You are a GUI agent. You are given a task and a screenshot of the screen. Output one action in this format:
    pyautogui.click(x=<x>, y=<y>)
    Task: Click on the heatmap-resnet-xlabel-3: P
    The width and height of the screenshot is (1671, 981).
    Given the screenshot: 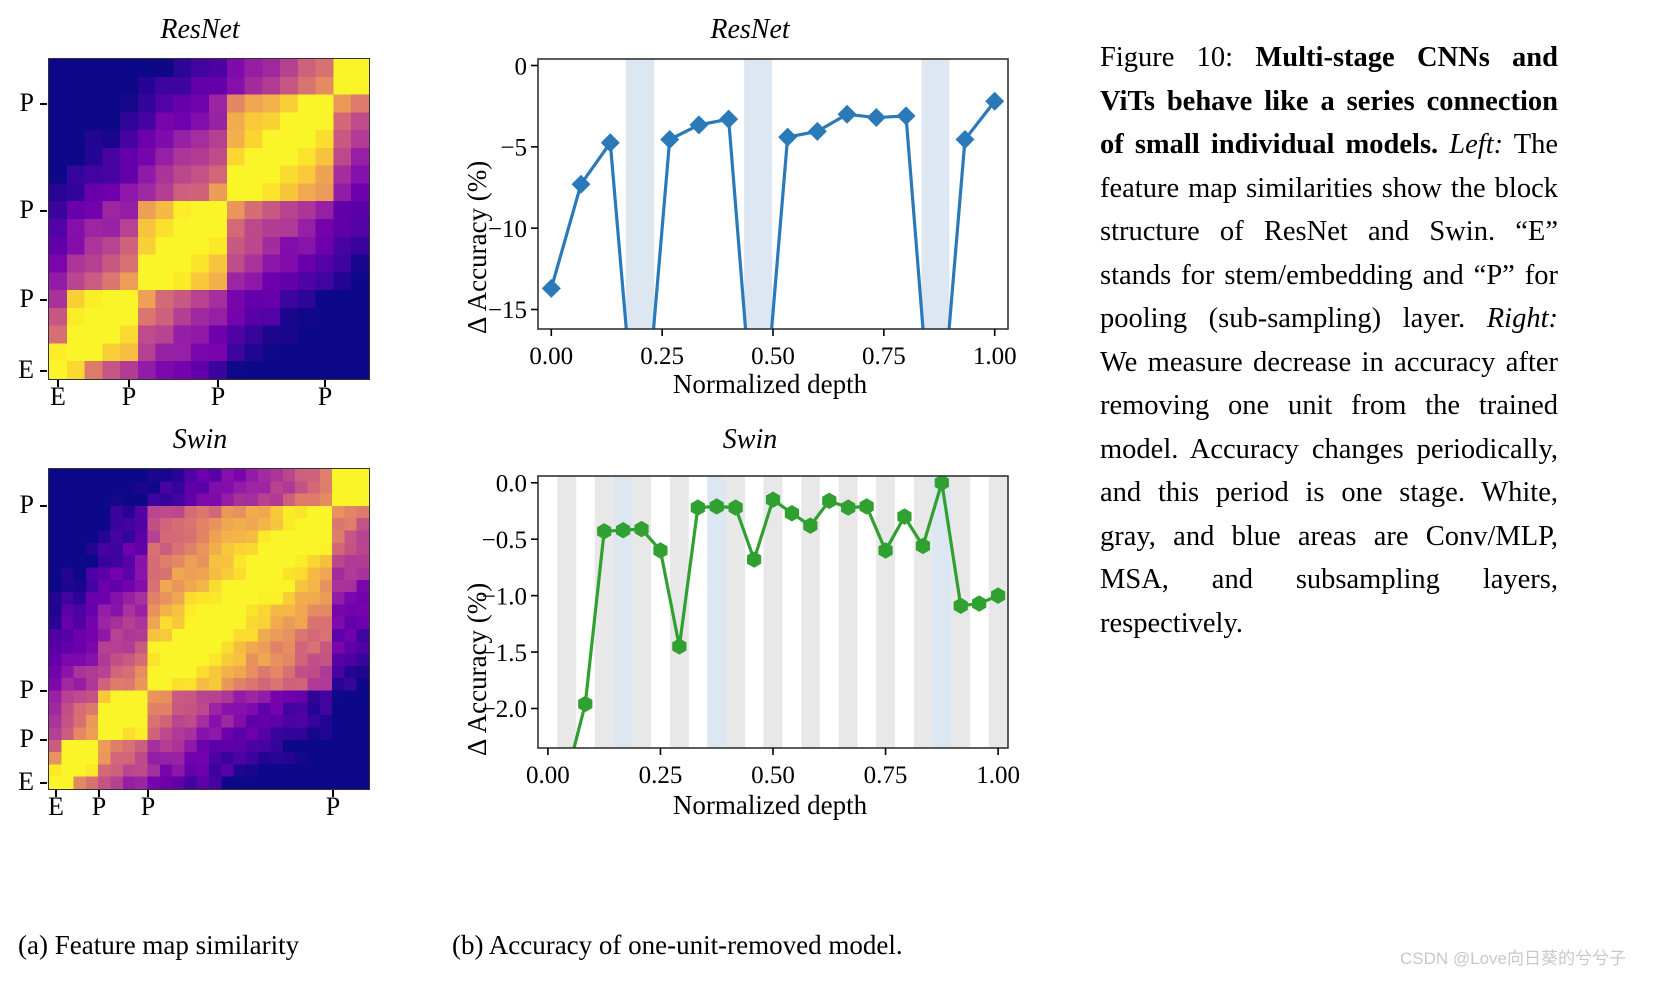 What is the action you would take?
    pyautogui.click(x=325, y=396)
    